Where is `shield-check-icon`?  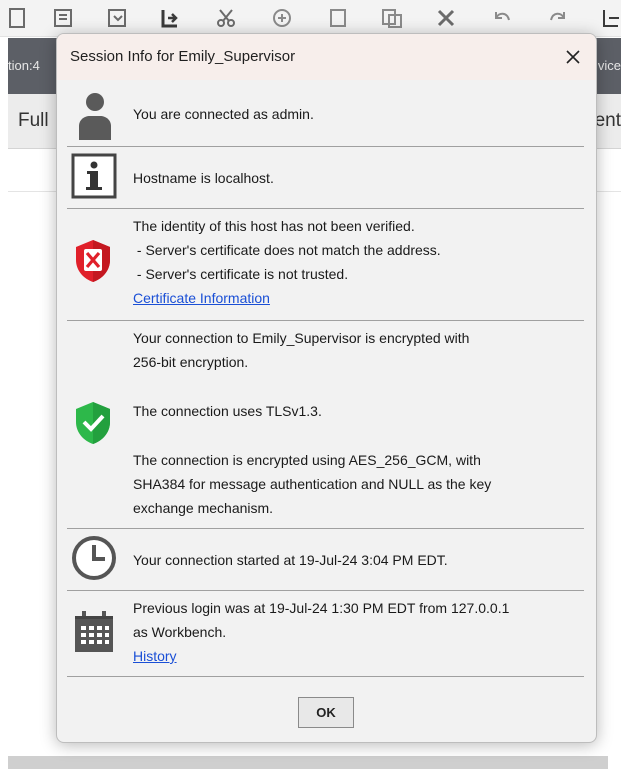 shield-check-icon is located at coordinates (93, 423).